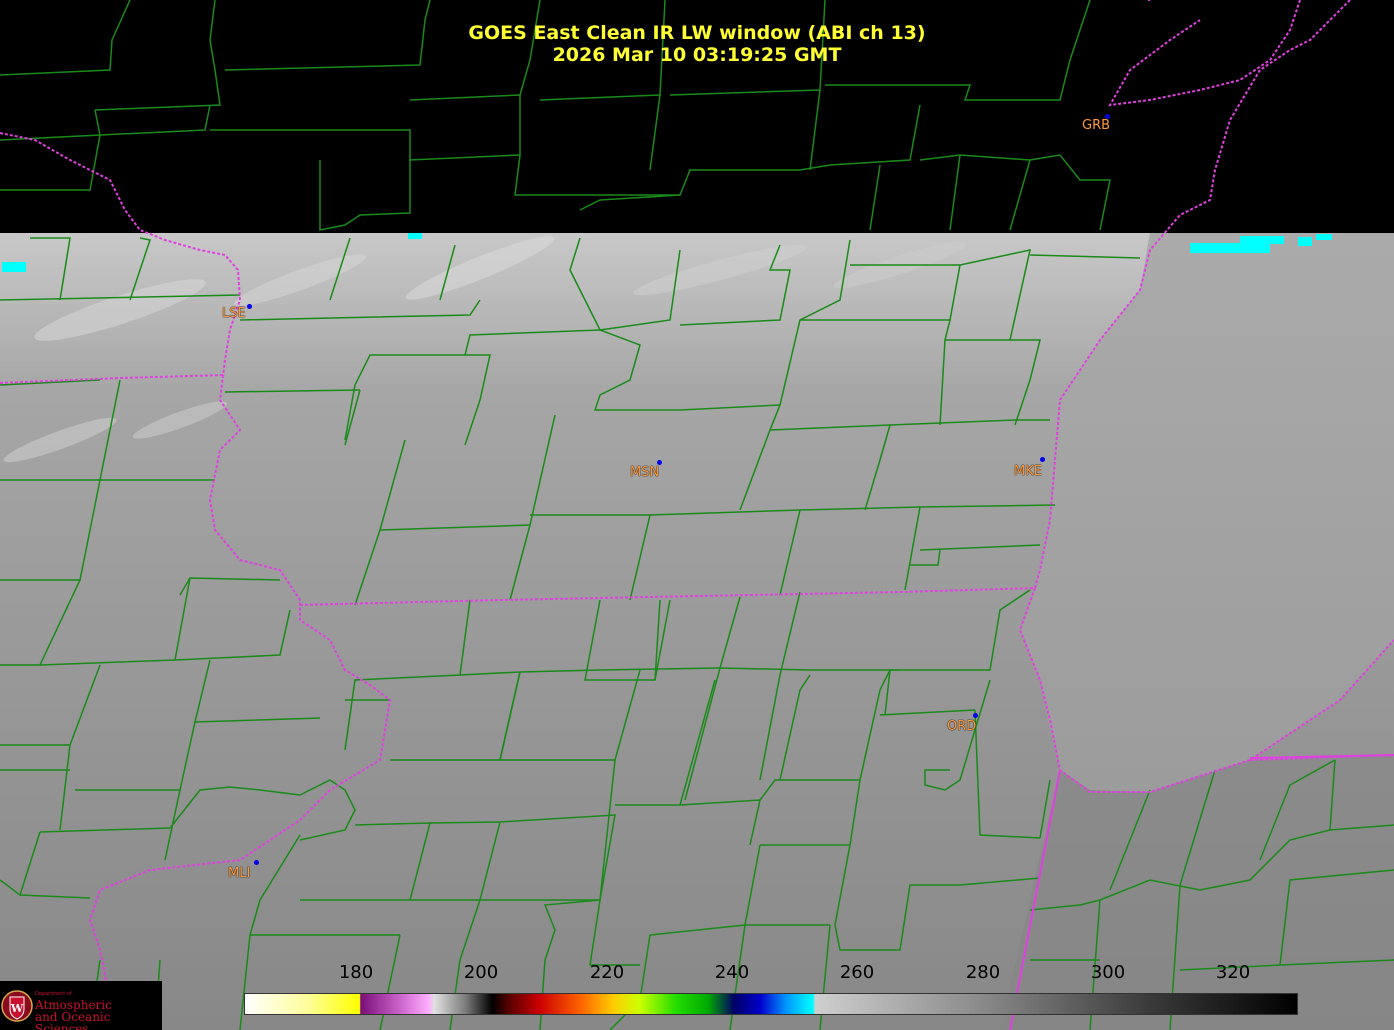 This screenshot has height=1030, width=1394. I want to click on city-label-mke: MKE, so click(1028, 471).